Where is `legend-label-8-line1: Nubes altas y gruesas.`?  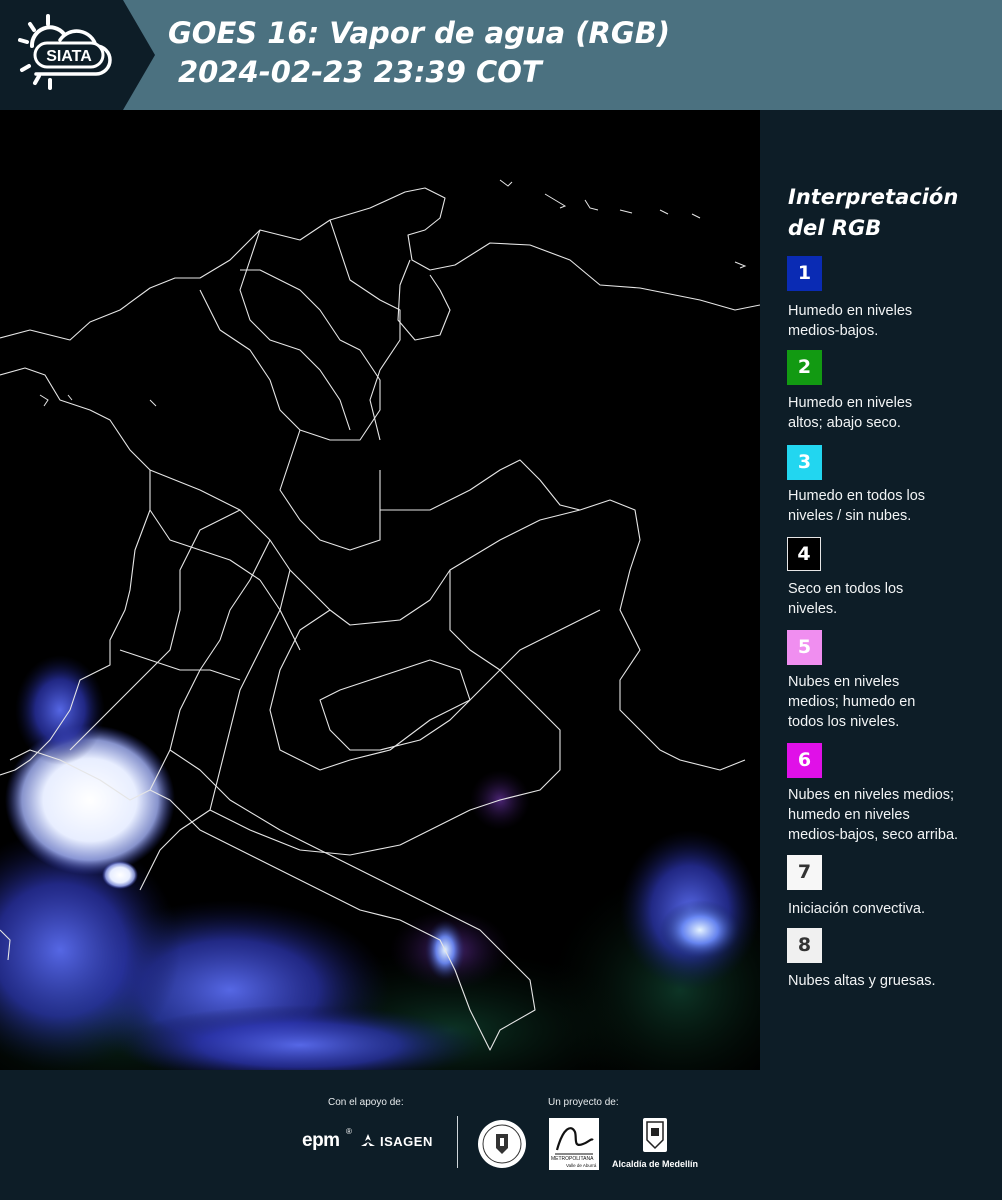
legend-label-8-line1: Nubes altas y gruesas. is located at coordinates (862, 981).